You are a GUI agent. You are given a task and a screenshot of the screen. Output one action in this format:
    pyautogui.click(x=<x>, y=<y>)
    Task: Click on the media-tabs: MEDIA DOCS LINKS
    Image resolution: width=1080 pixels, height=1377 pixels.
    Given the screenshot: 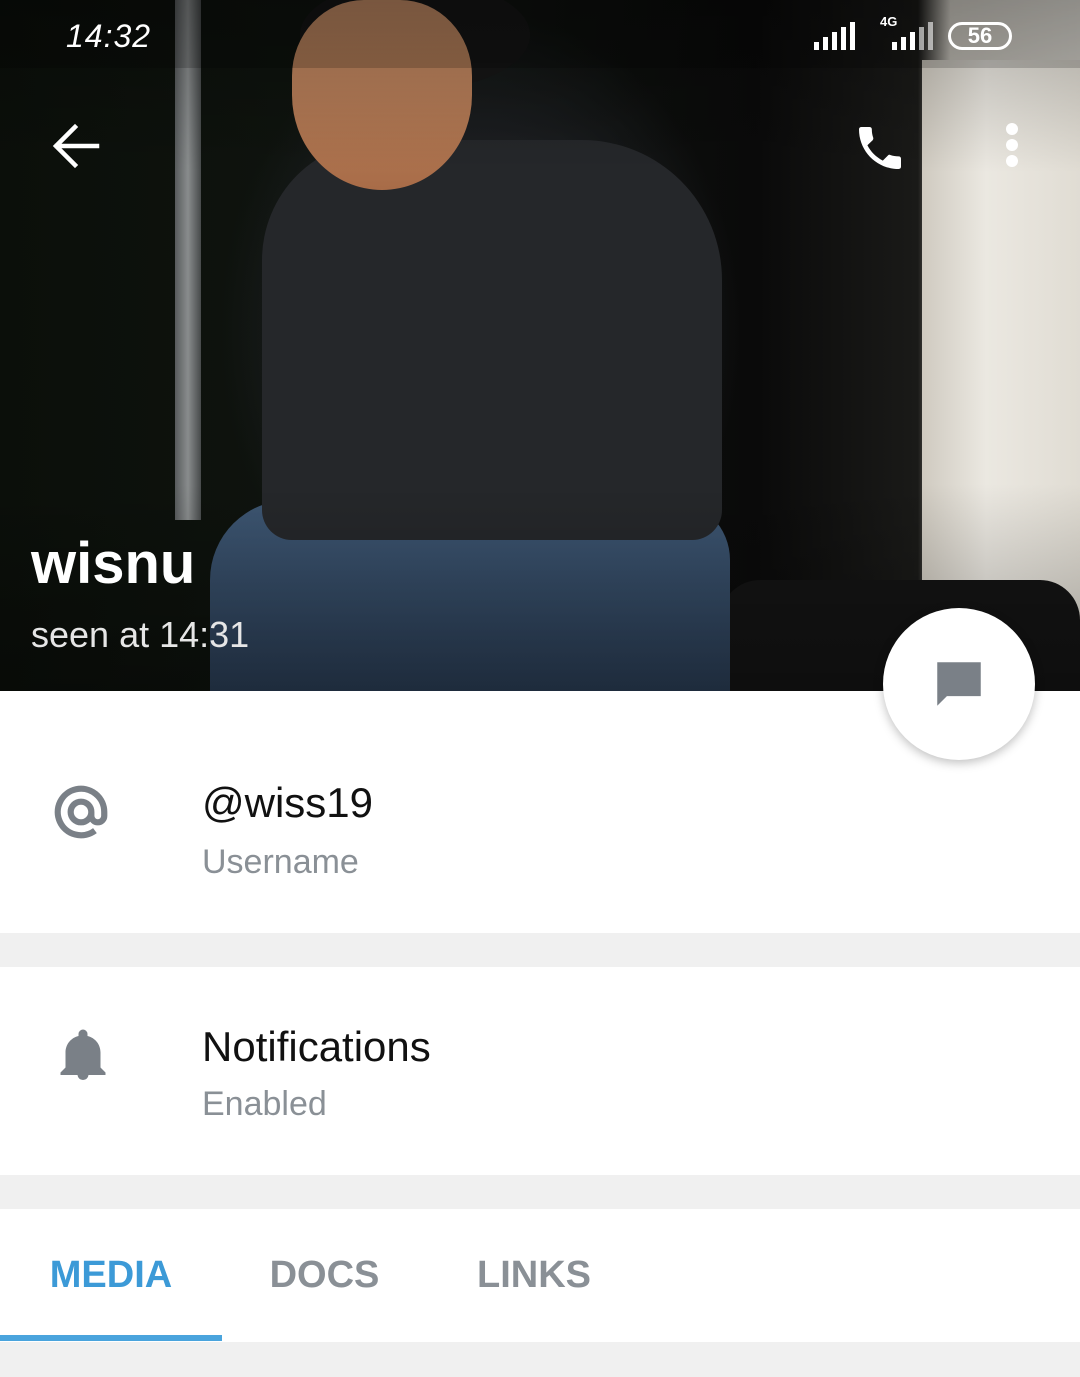 What is the action you would take?
    pyautogui.click(x=540, y=1275)
    